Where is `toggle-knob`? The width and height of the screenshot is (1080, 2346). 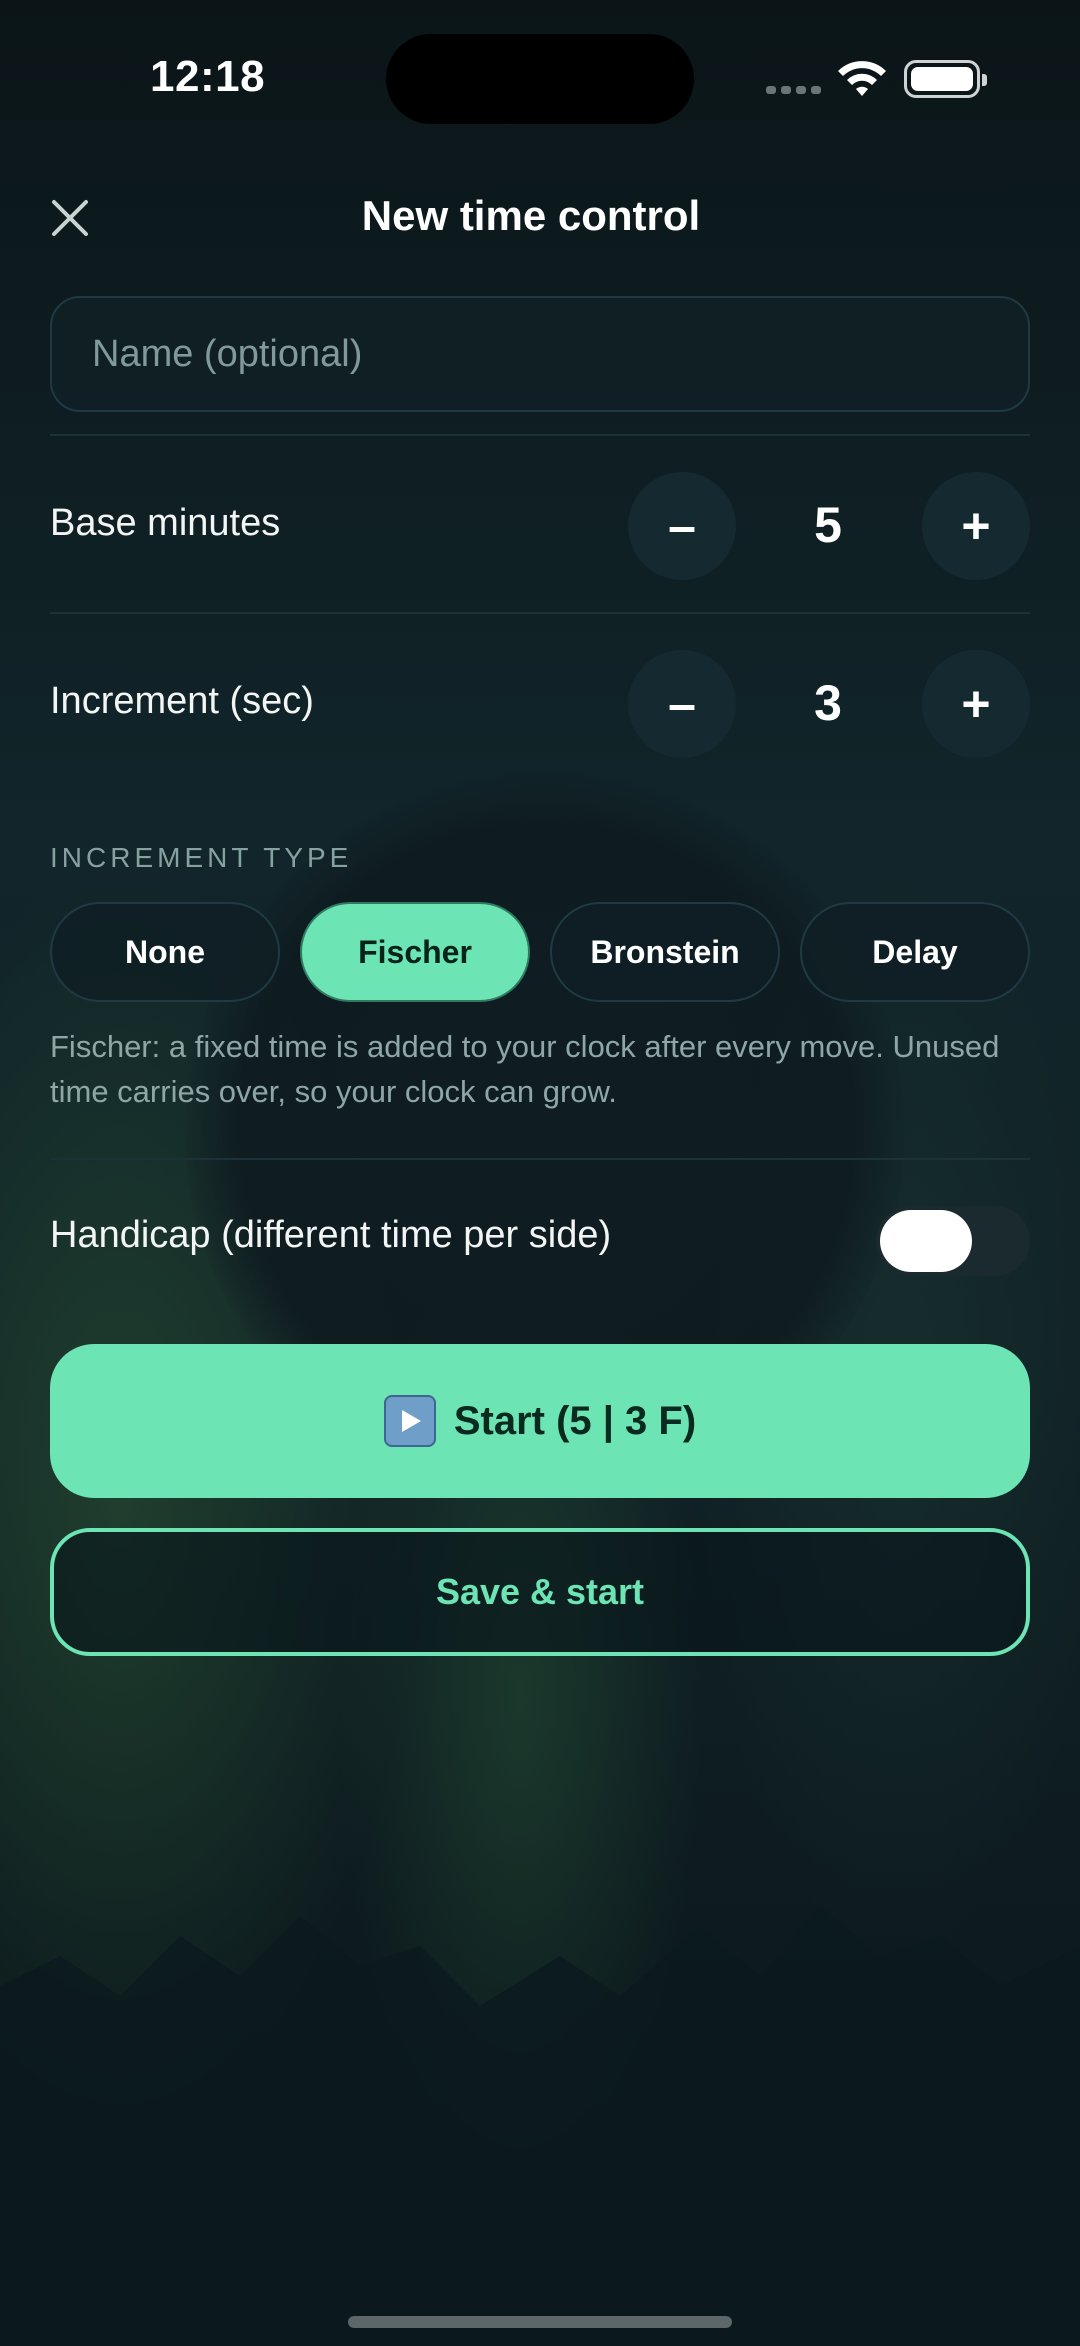 toggle-knob is located at coordinates (926, 1241).